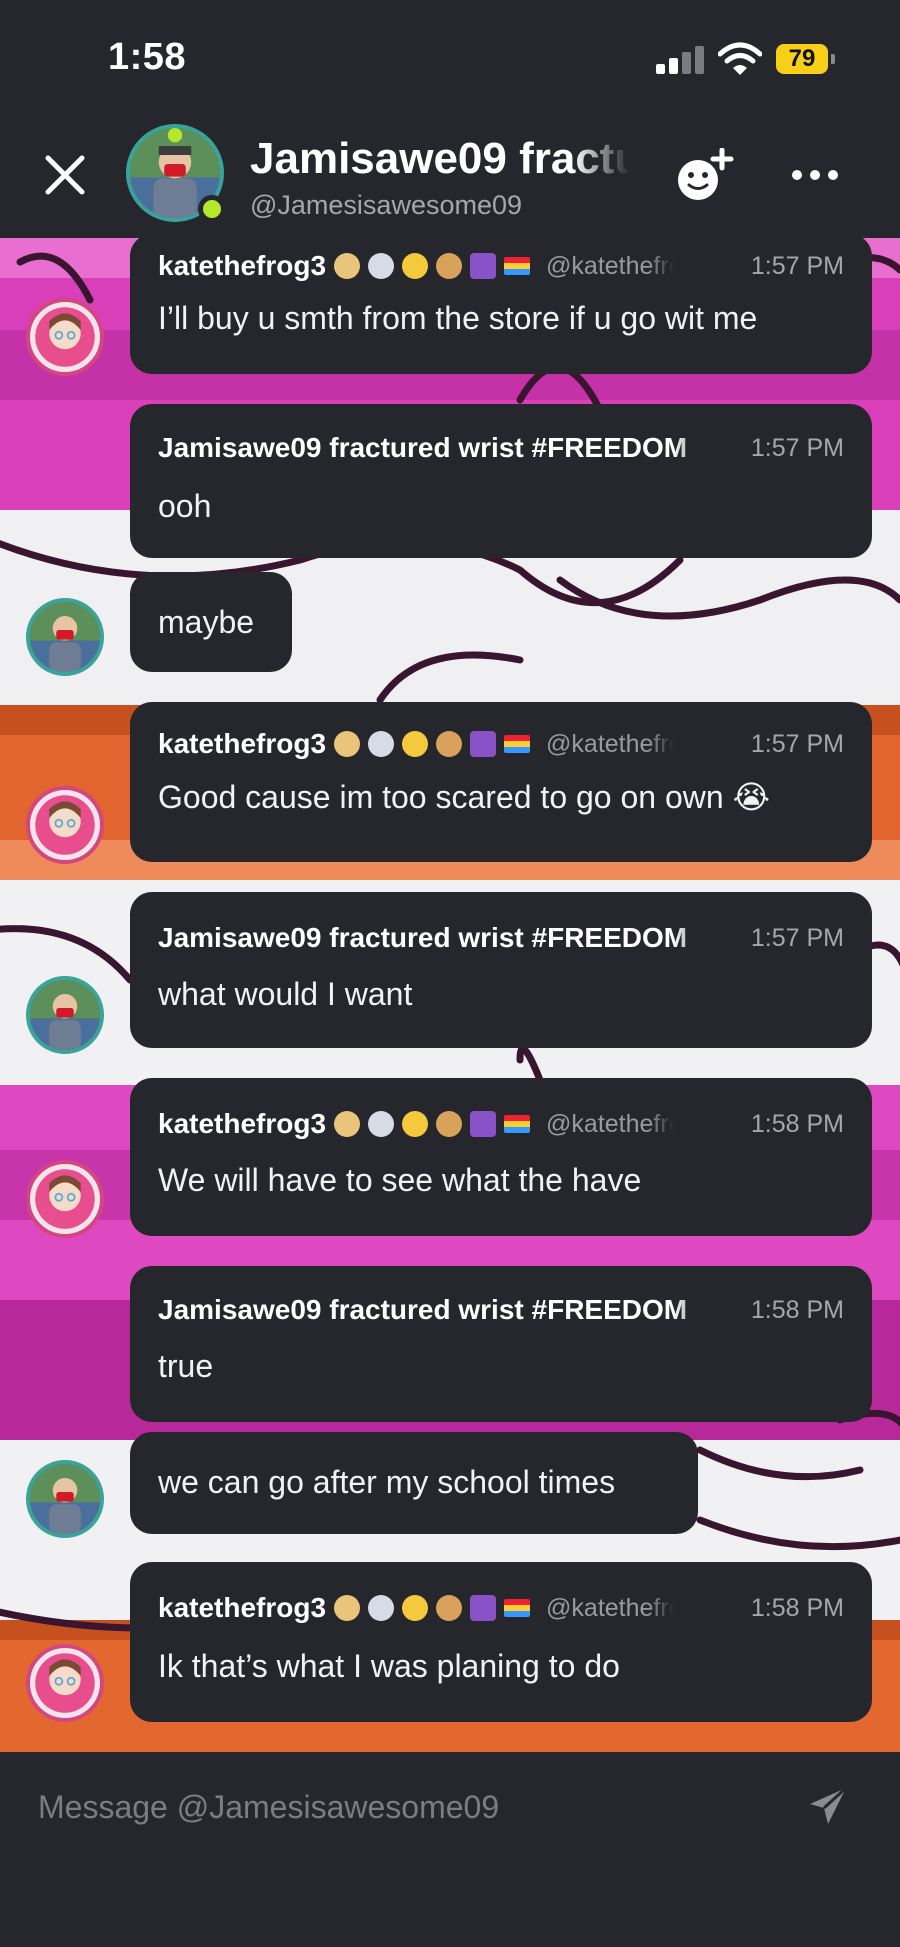 The image size is (900, 1947). I want to click on add-friend-icon, so click(705, 177).